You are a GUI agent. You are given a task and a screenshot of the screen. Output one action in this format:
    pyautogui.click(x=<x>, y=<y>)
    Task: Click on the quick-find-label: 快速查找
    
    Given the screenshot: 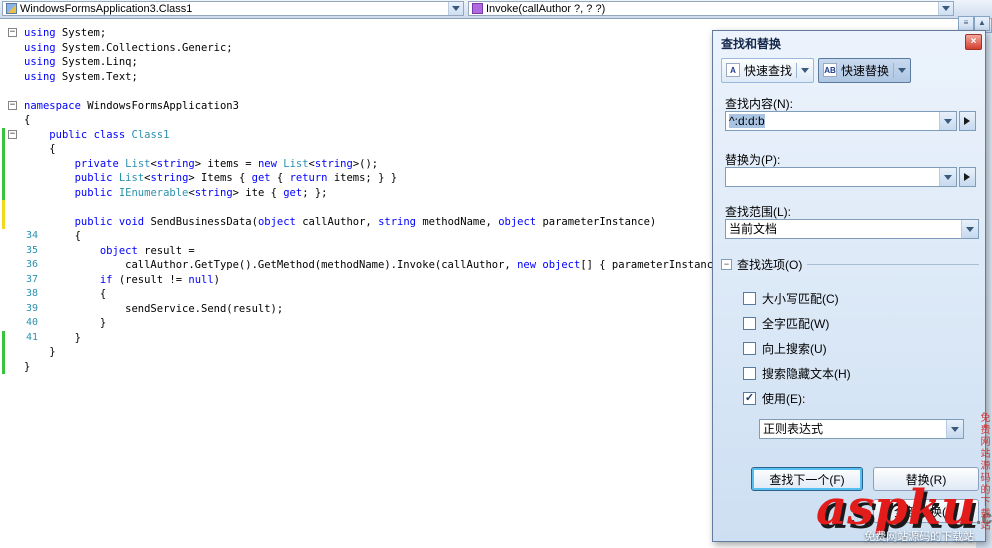 What is the action you would take?
    pyautogui.click(x=768, y=70)
    